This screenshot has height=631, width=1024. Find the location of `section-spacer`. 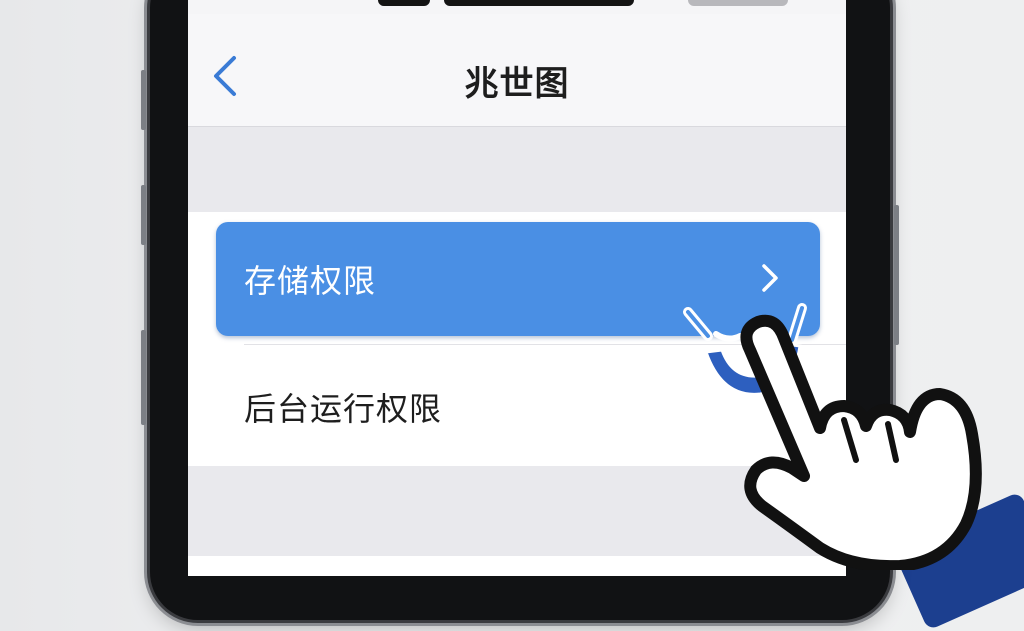

section-spacer is located at coordinates (517, 169).